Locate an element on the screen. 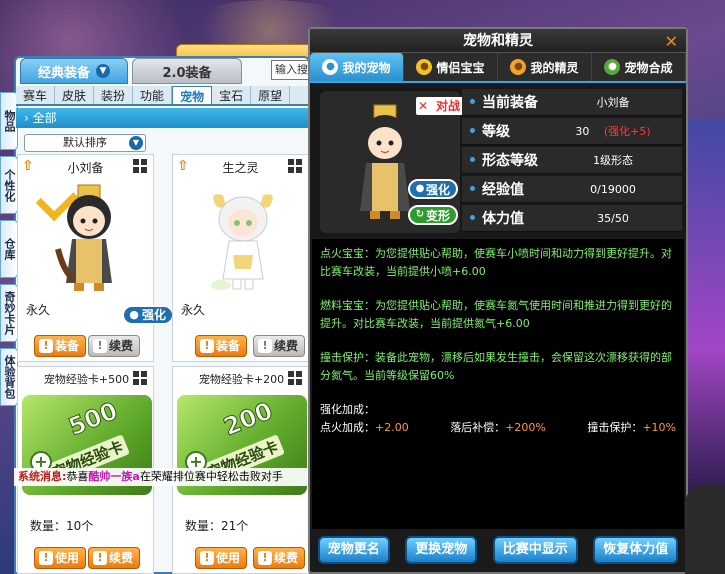  tab-couple-baby: ● 情侣宝宝 is located at coordinates (451, 67).